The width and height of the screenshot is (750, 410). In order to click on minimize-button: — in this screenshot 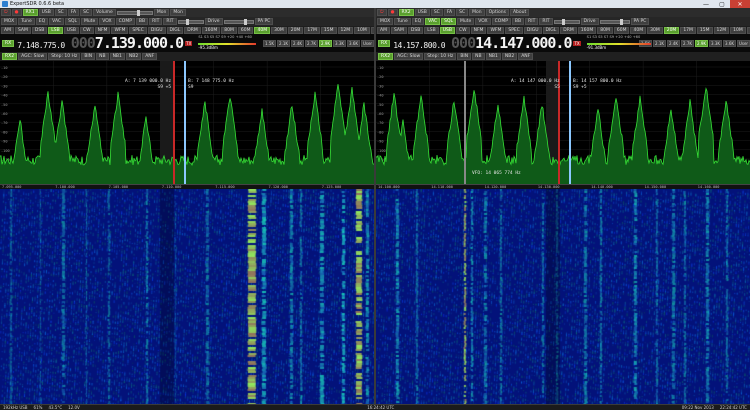, I will do `click(706, 4)`.